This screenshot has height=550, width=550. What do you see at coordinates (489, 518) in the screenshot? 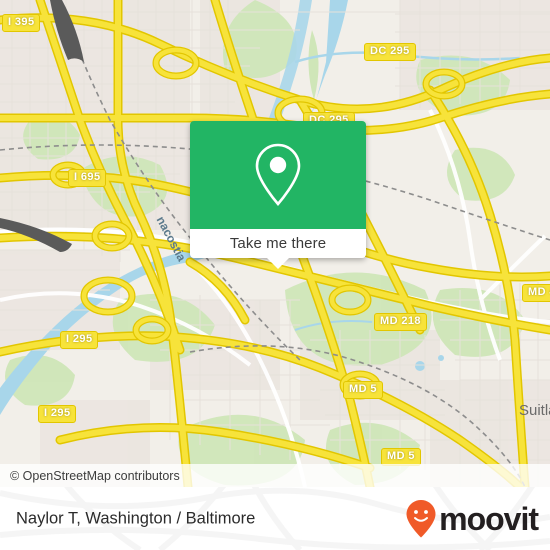
I see `moovit-wordmark: moovit` at bounding box center [489, 518].